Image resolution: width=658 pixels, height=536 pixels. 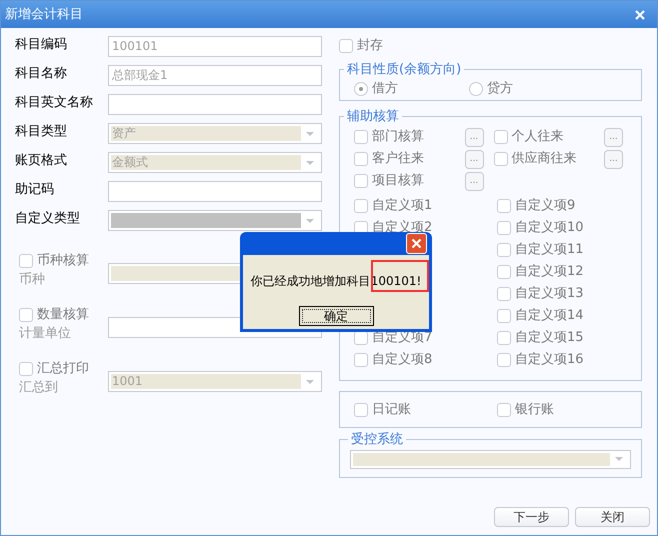 What do you see at coordinates (63, 369) in the screenshot?
I see `checkbox-label: 汇总打印` at bounding box center [63, 369].